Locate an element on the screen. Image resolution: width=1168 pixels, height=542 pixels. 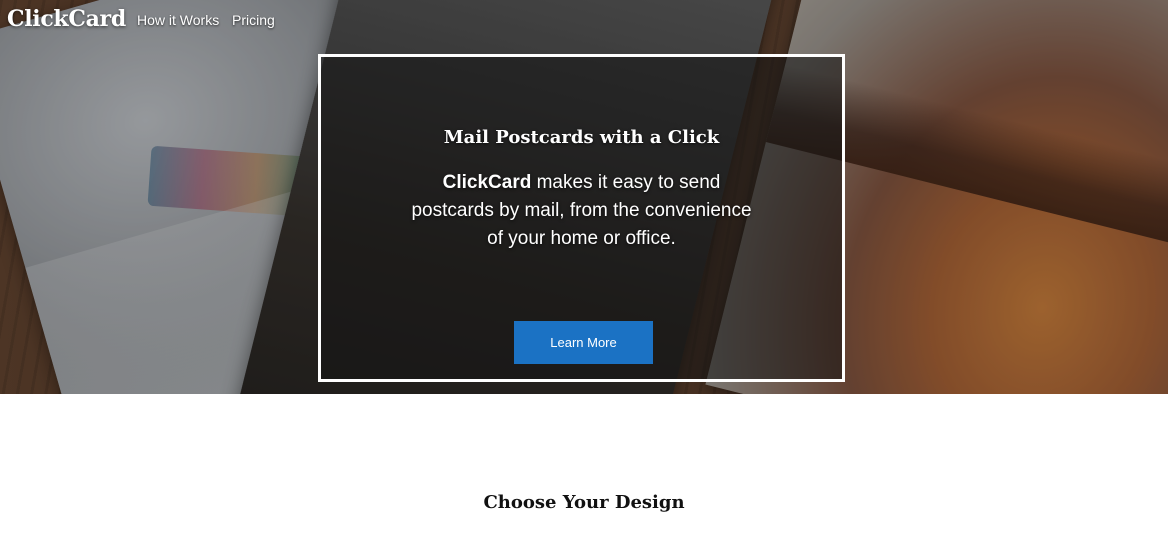
hero-description-brand: ClickCard is located at coordinates (487, 182).